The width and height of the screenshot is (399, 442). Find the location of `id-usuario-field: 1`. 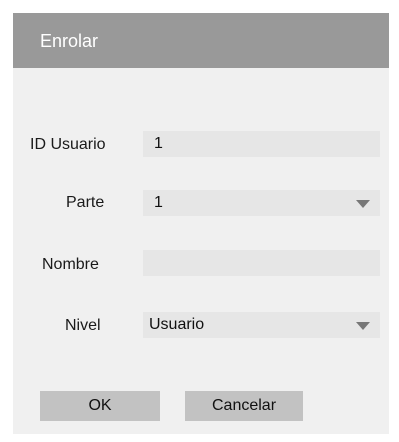

id-usuario-field: 1 is located at coordinates (261, 144).